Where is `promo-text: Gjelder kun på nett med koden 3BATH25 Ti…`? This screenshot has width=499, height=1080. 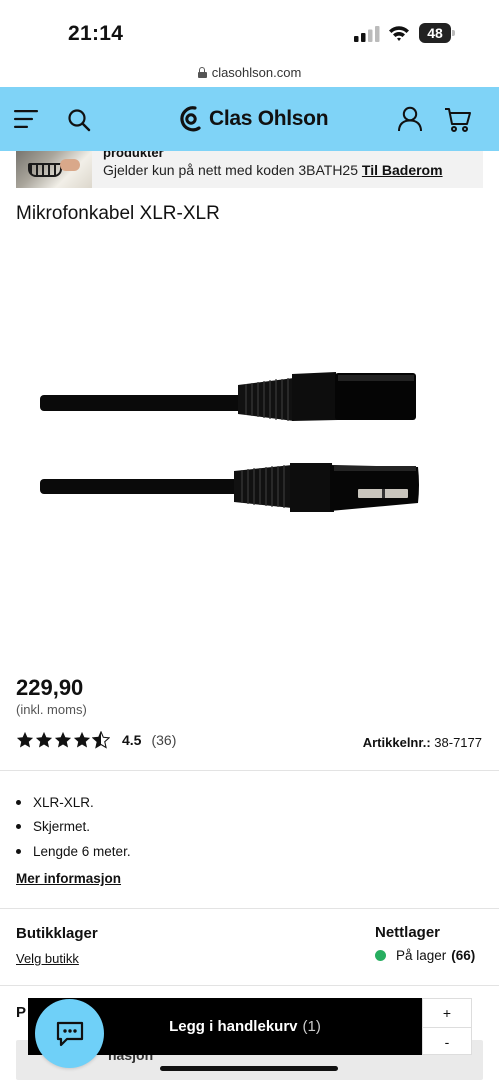
promo-text: Gjelder kun på nett med koden 3BATH25 Ti… is located at coordinates (273, 170).